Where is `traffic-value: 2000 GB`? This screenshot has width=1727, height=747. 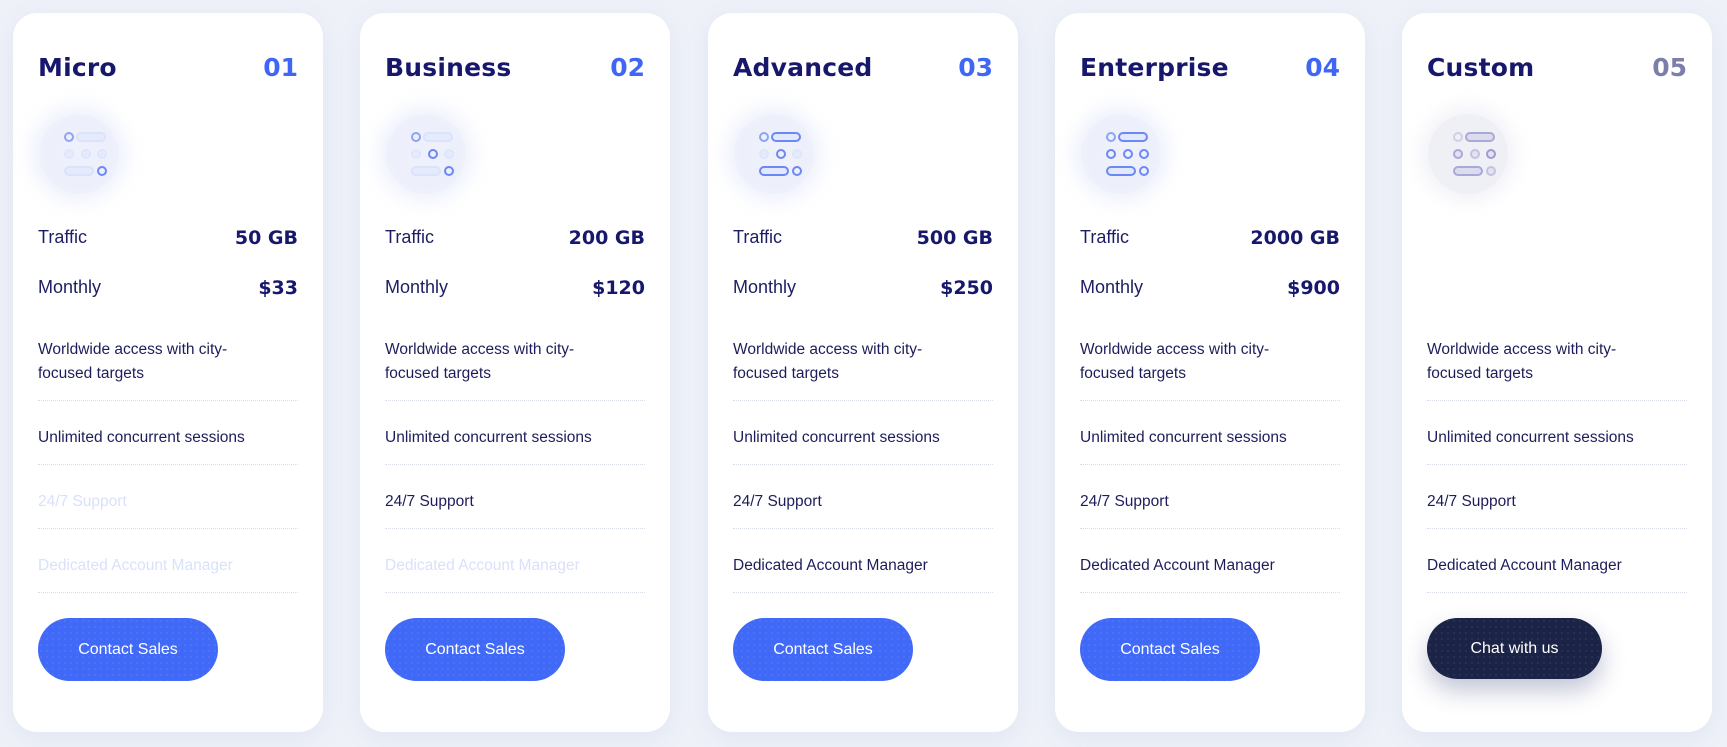 traffic-value: 2000 GB is located at coordinates (1295, 238).